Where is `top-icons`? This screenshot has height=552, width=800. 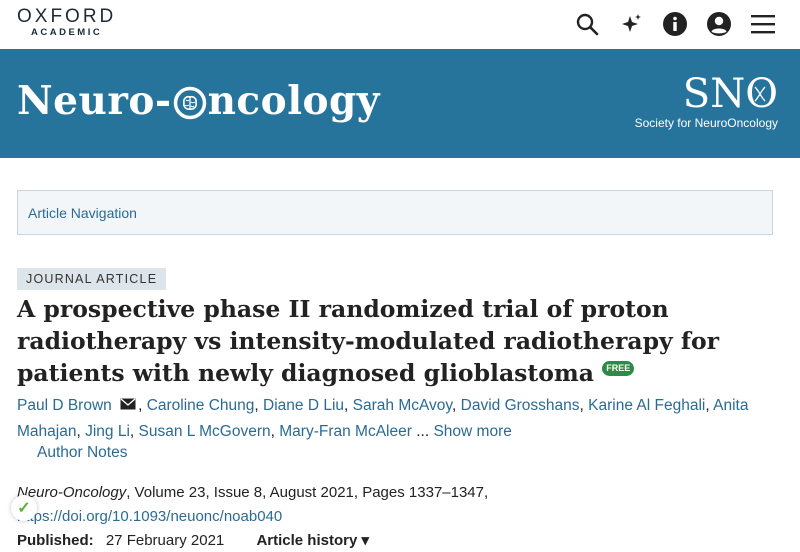
top-icons is located at coordinates (675, 24).